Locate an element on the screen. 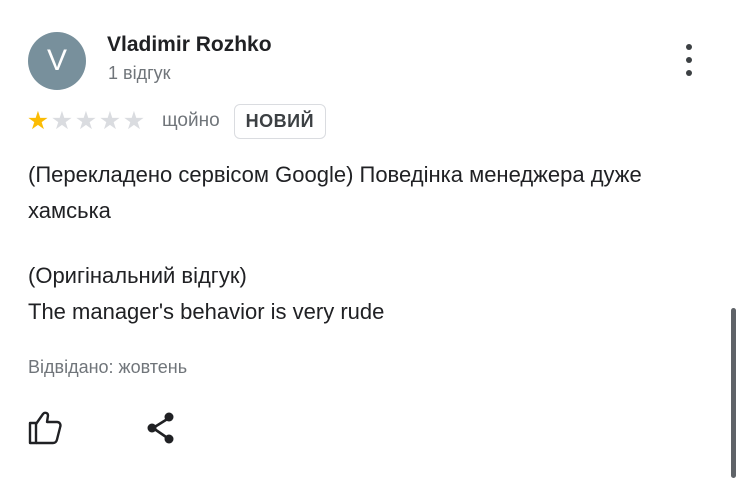 This screenshot has height=479, width=740. more-vert-icon is located at coordinates (689, 47).